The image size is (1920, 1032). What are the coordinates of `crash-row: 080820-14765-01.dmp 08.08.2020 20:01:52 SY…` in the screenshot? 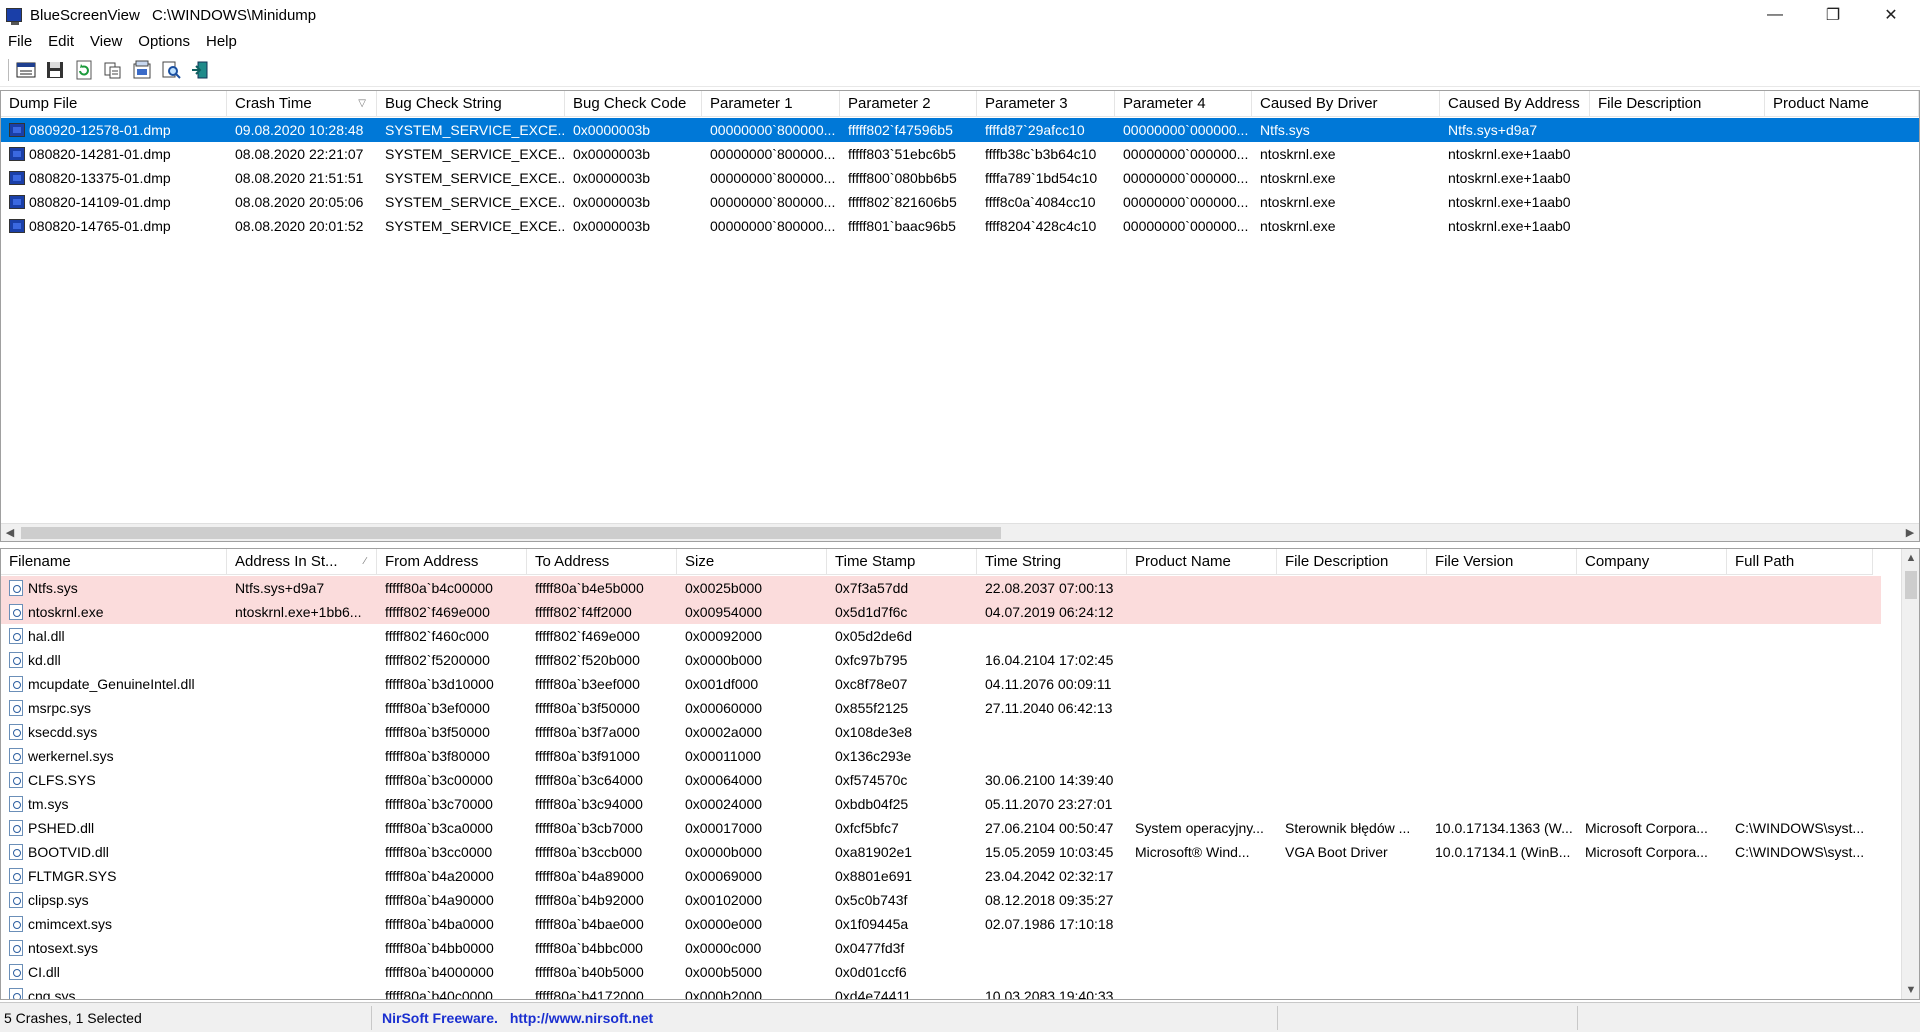 It's located at (960, 226).